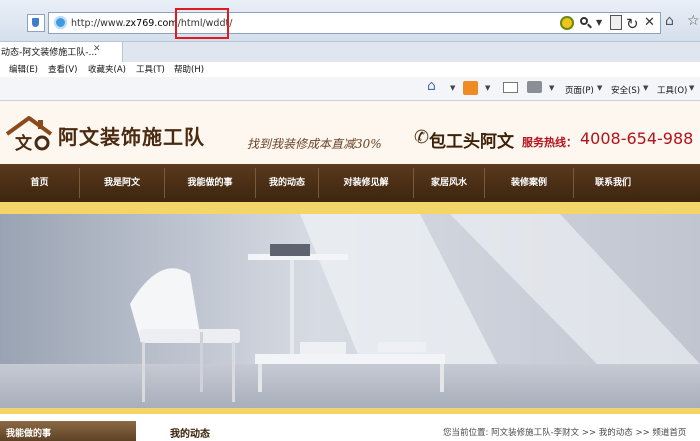  Describe the element at coordinates (632, 24) in the screenshot. I see `refresh-icon: ↻` at that location.